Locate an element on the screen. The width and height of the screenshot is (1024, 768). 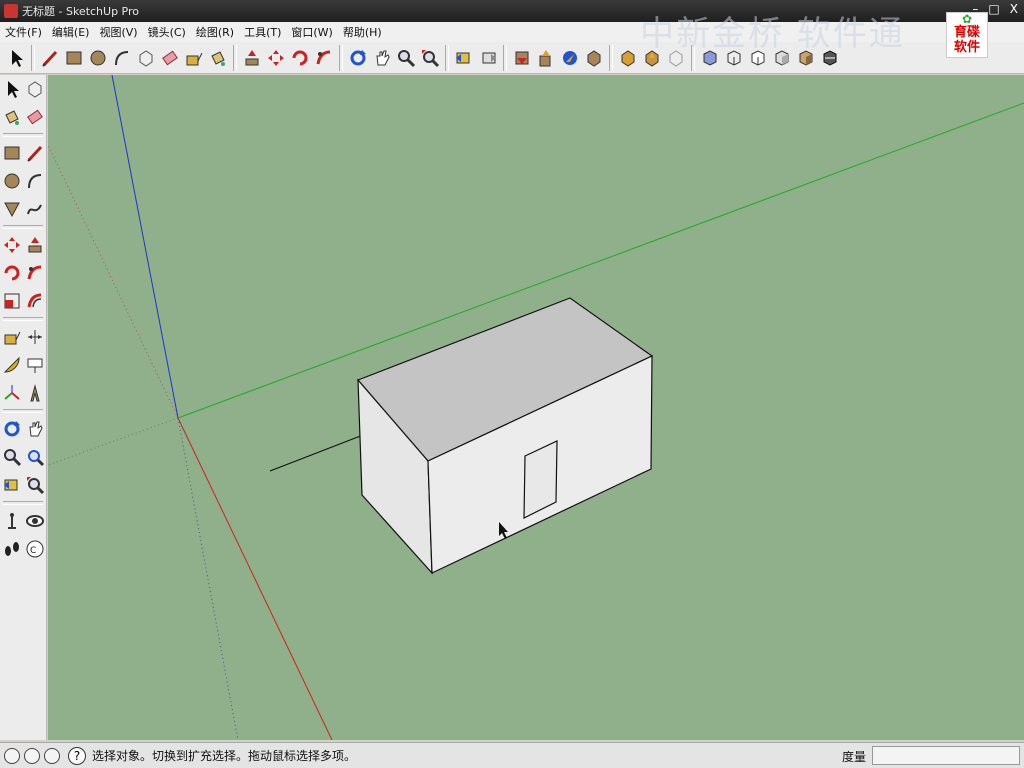
close-button: X is located at coordinates (1014, 9).